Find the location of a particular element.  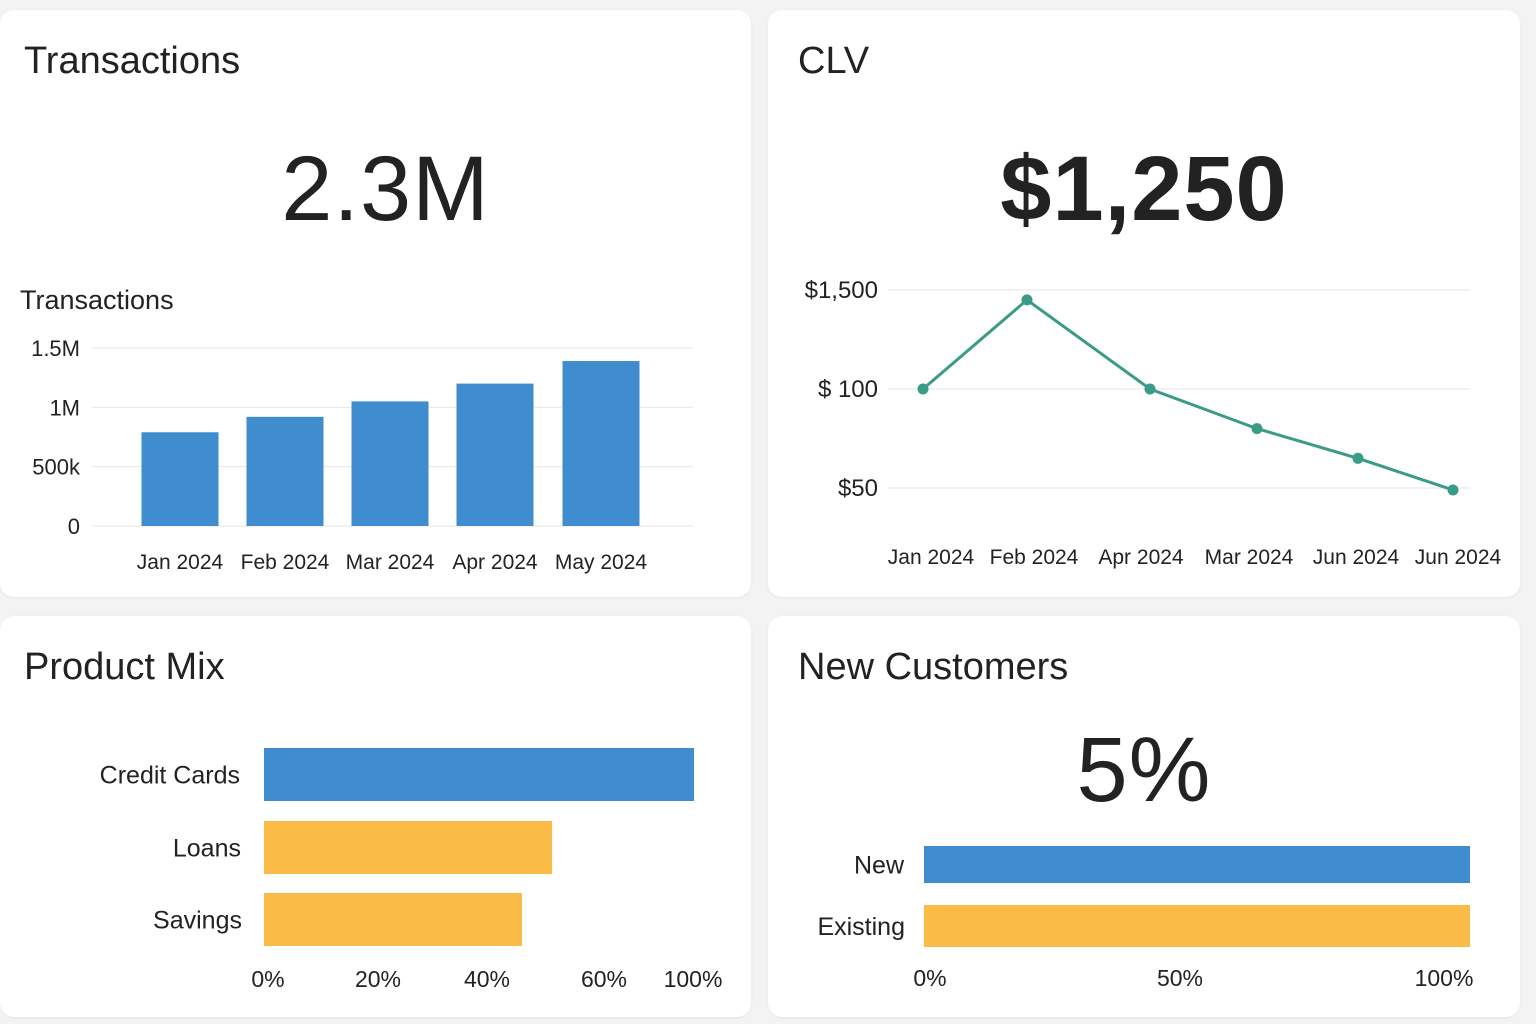

product-mix-x-tick-label: 40% is located at coordinates (487, 979).